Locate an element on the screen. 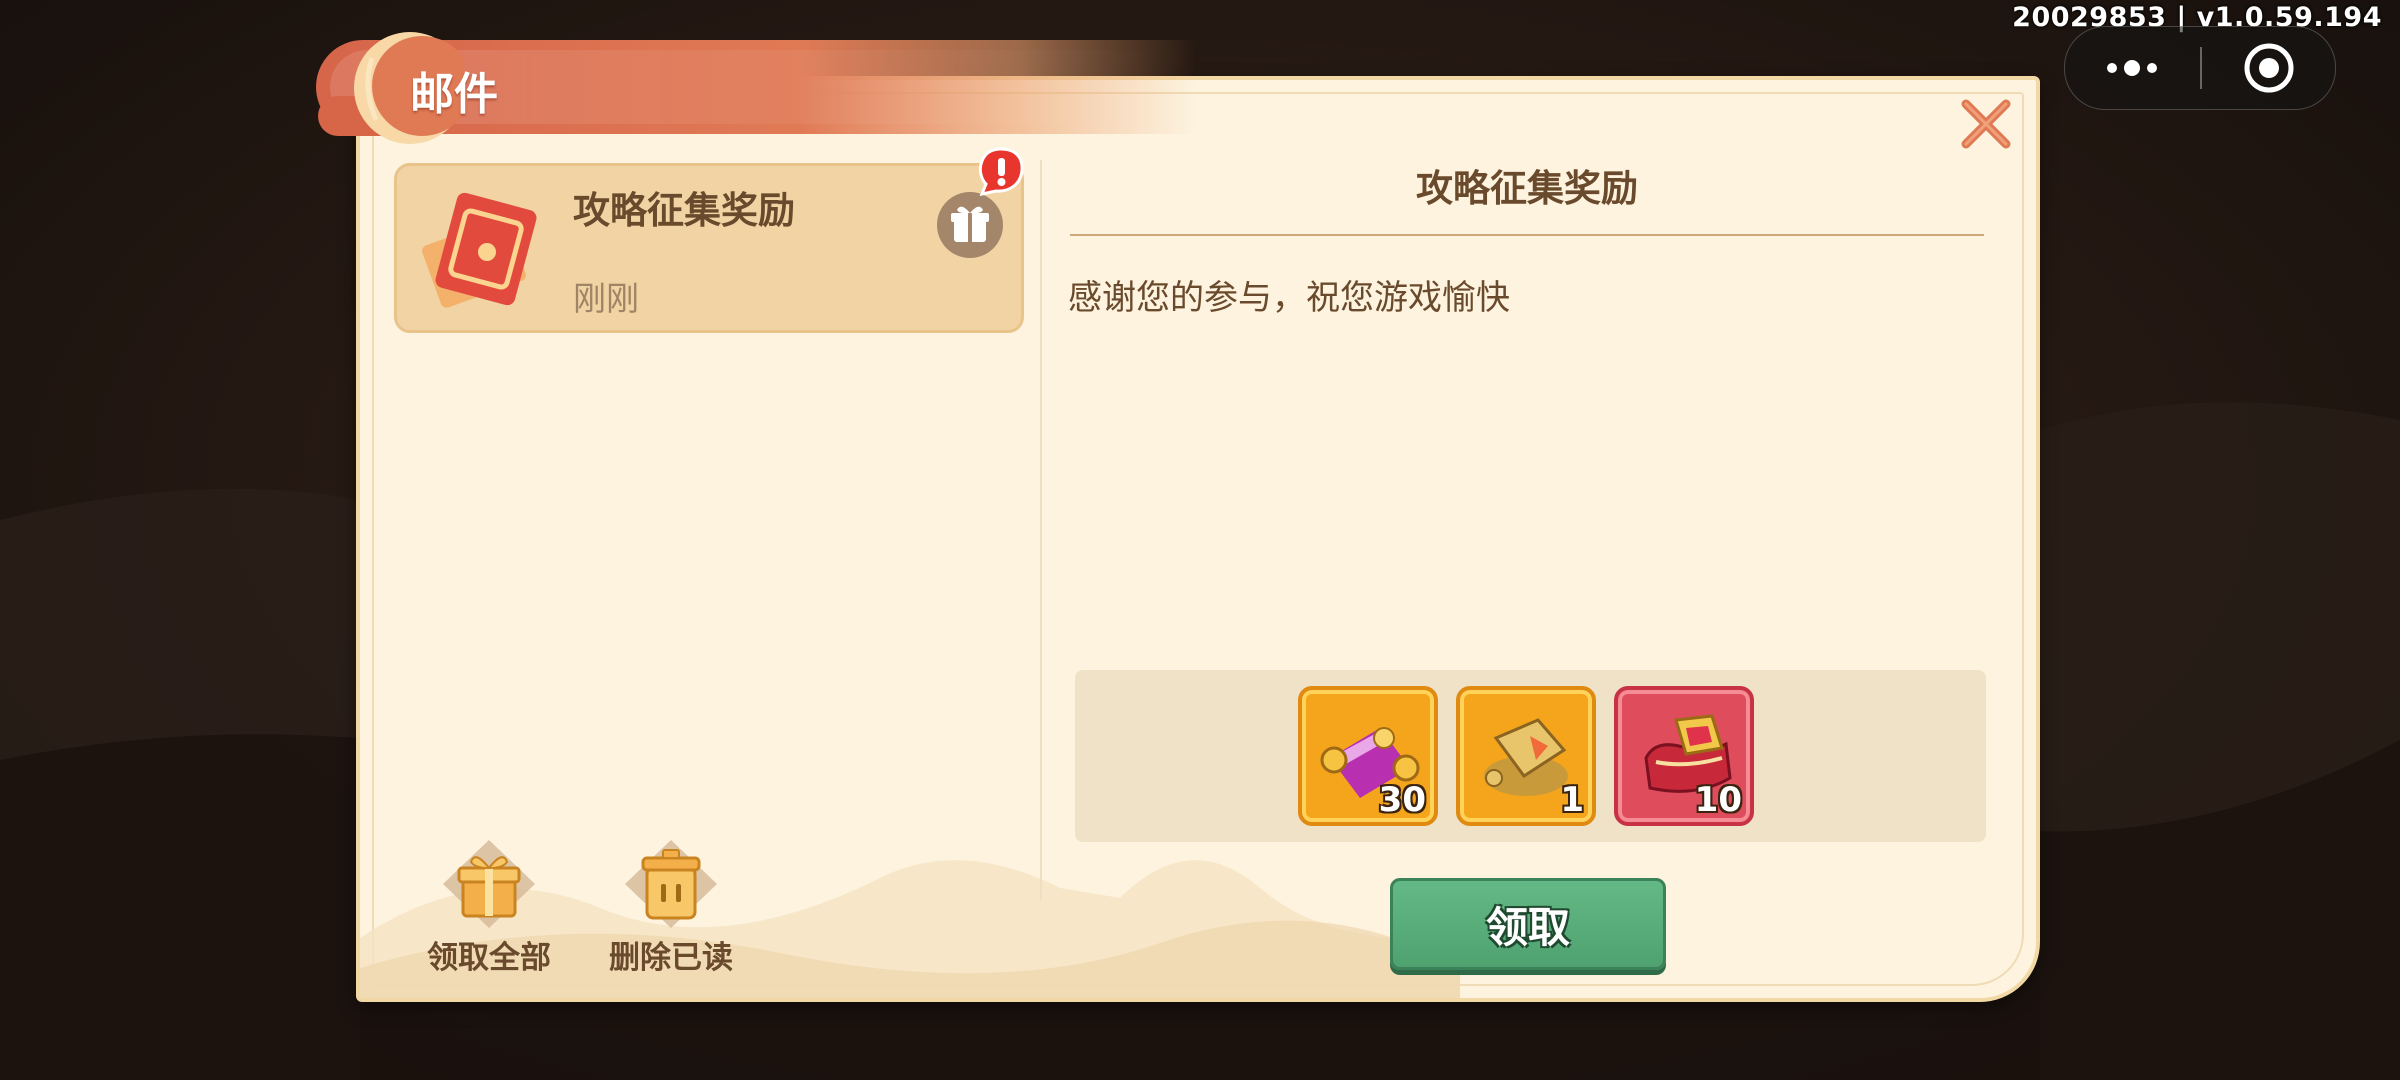  claim-all-button: 领取全部 is located at coordinates (489, 908).